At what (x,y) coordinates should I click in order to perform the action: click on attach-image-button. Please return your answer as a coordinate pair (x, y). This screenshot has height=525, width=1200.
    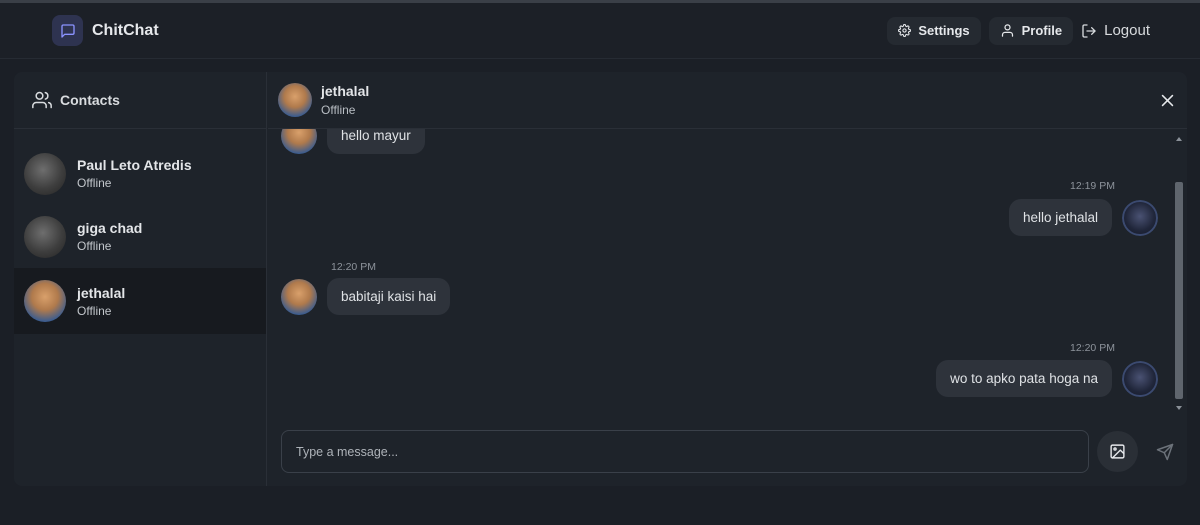
    Looking at the image, I should click on (1117, 451).